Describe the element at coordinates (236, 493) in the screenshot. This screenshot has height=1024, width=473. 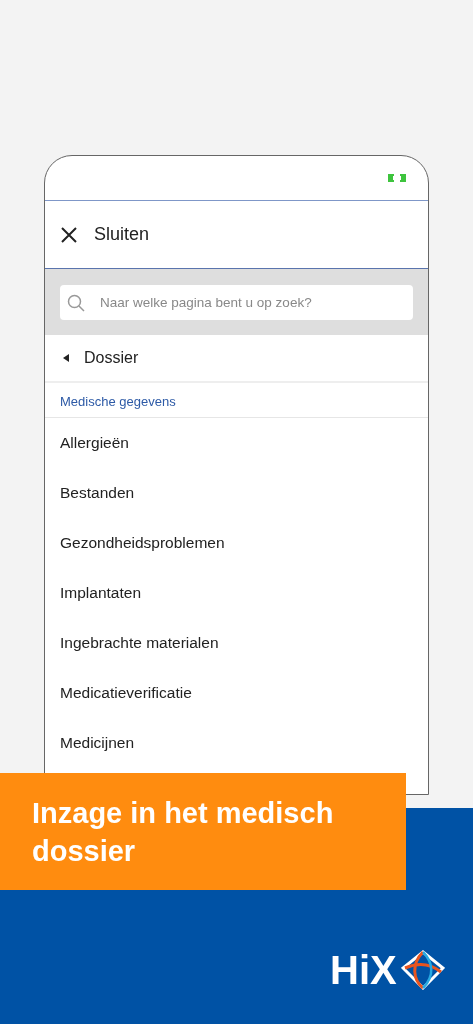
I see `menu-item: Bestanden` at that location.